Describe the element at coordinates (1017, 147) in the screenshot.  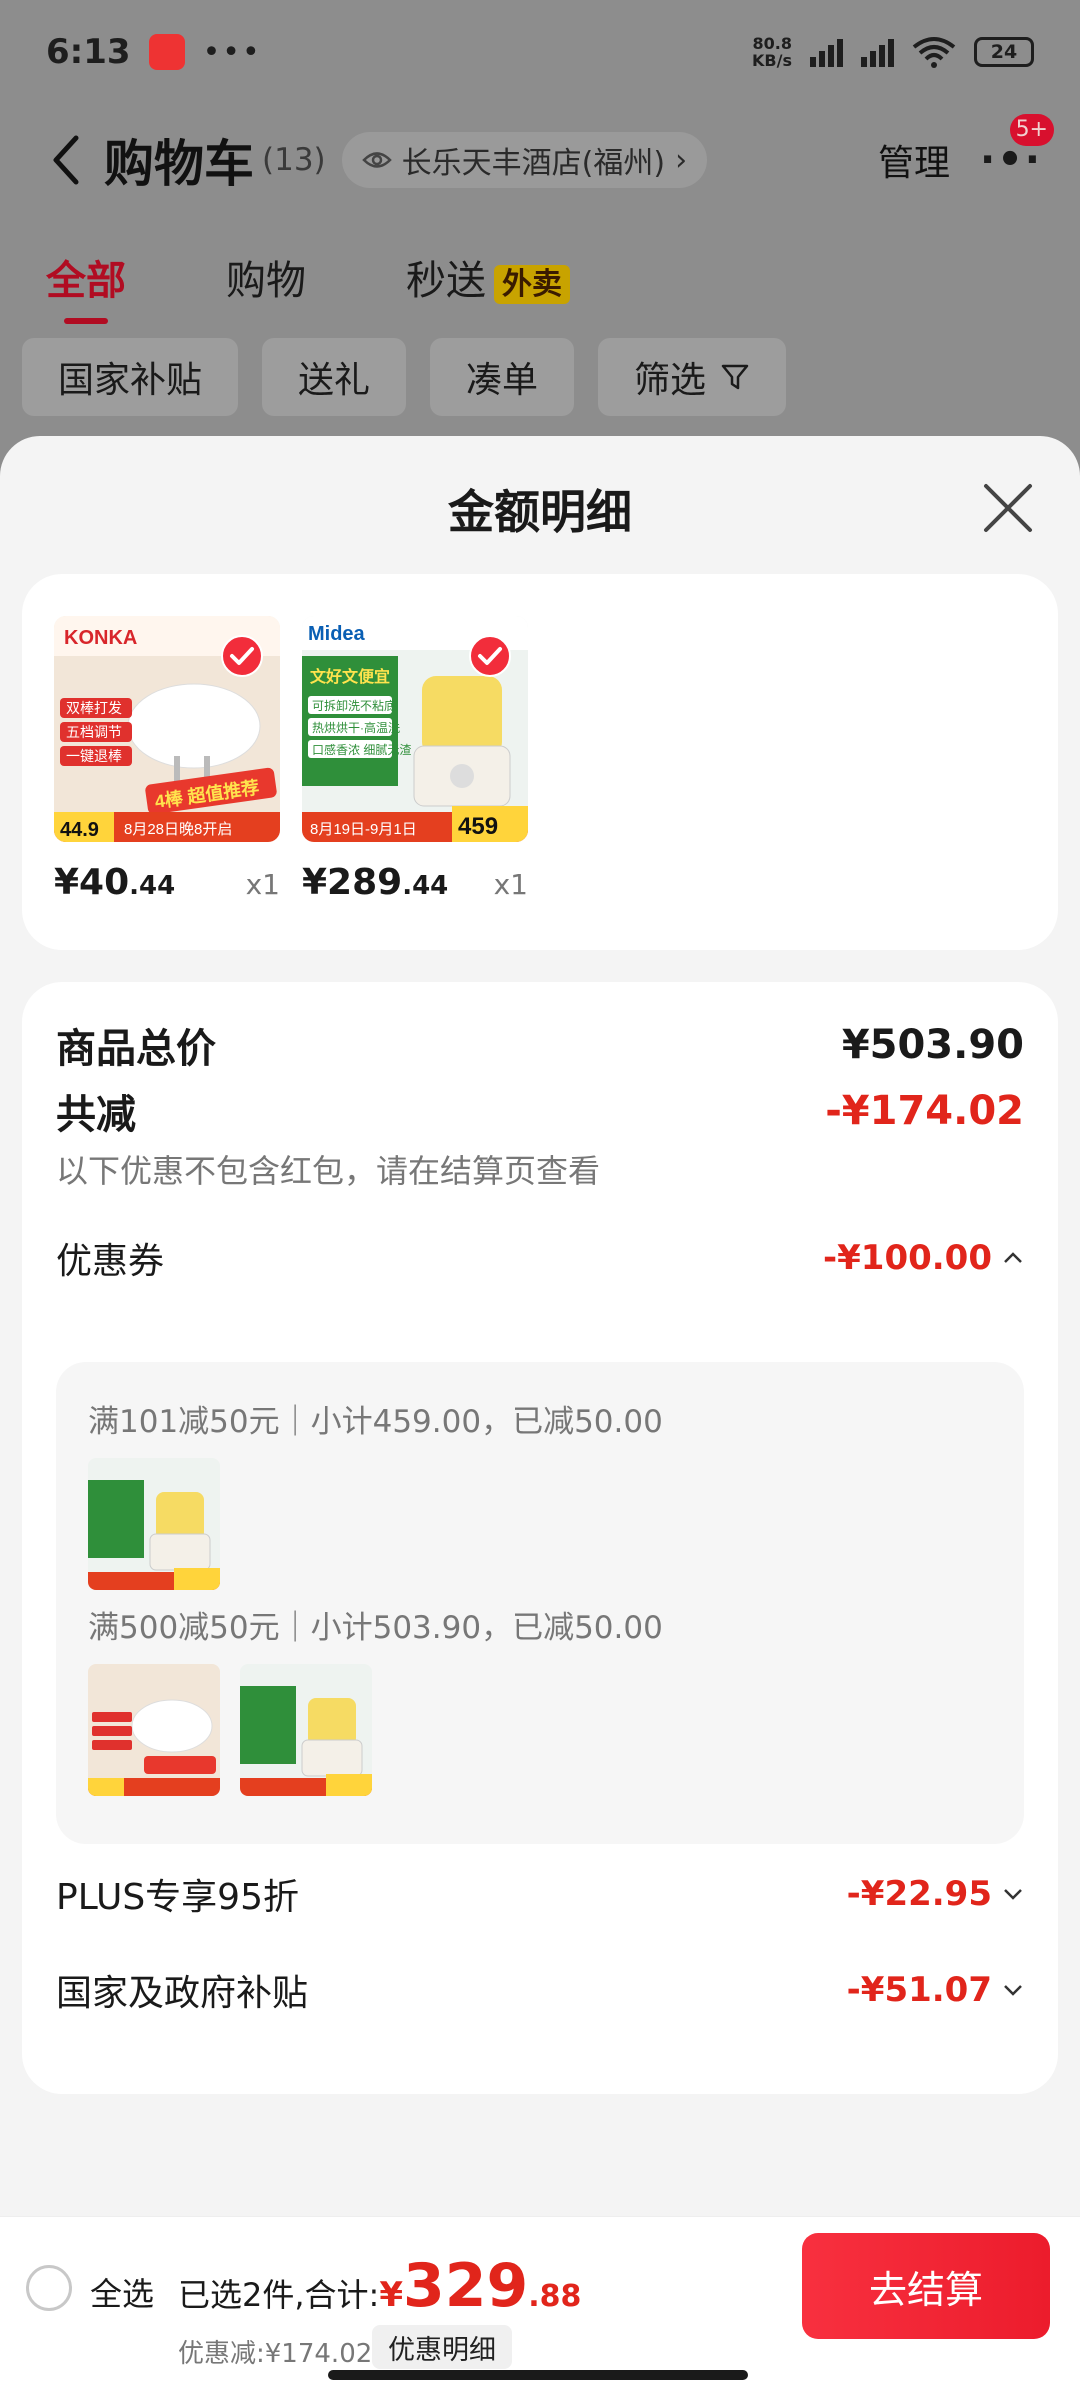
I see `more-menu-button: ·•· 5+` at that location.